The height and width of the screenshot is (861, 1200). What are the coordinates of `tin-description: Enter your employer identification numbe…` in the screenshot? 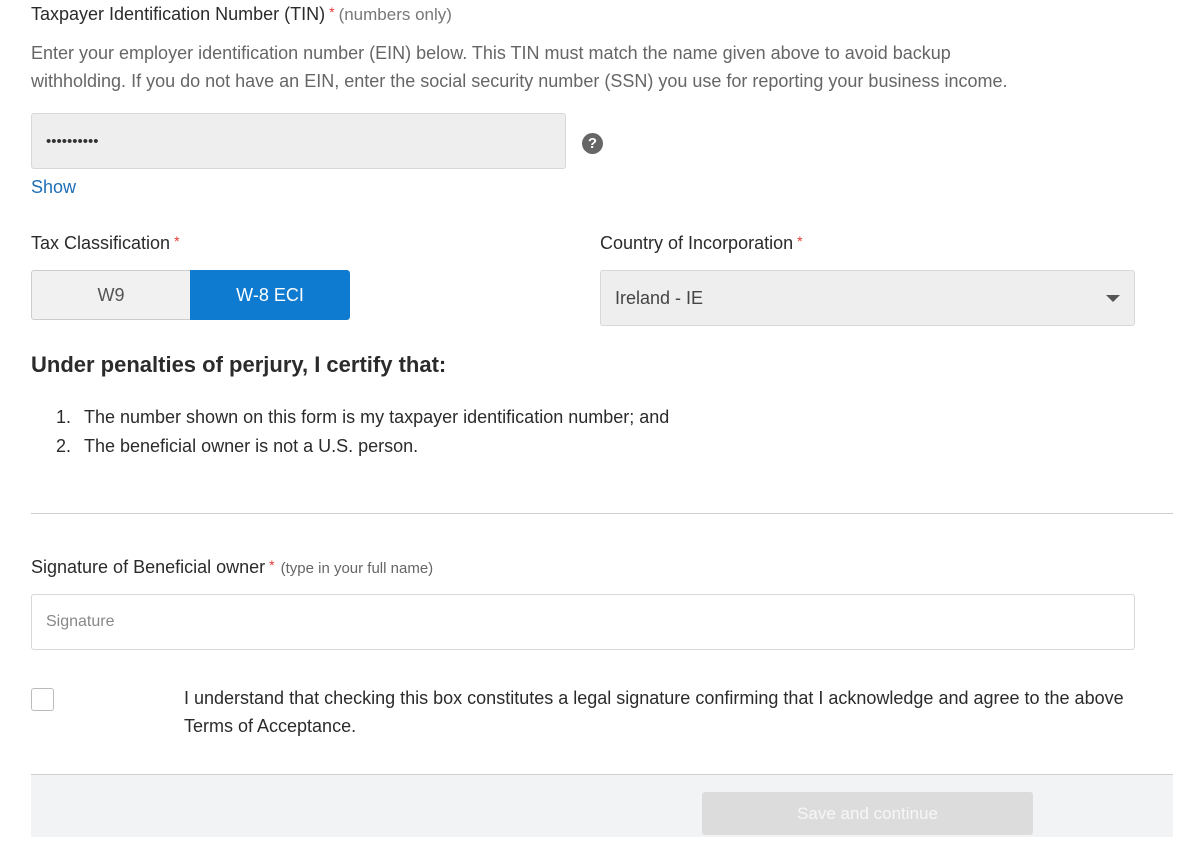 It's located at (601, 67).